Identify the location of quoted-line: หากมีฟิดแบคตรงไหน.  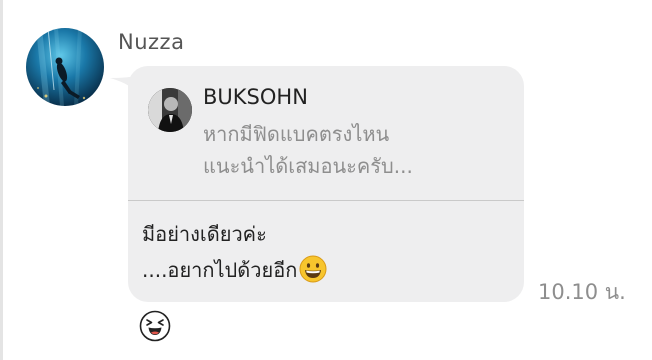
(296, 134).